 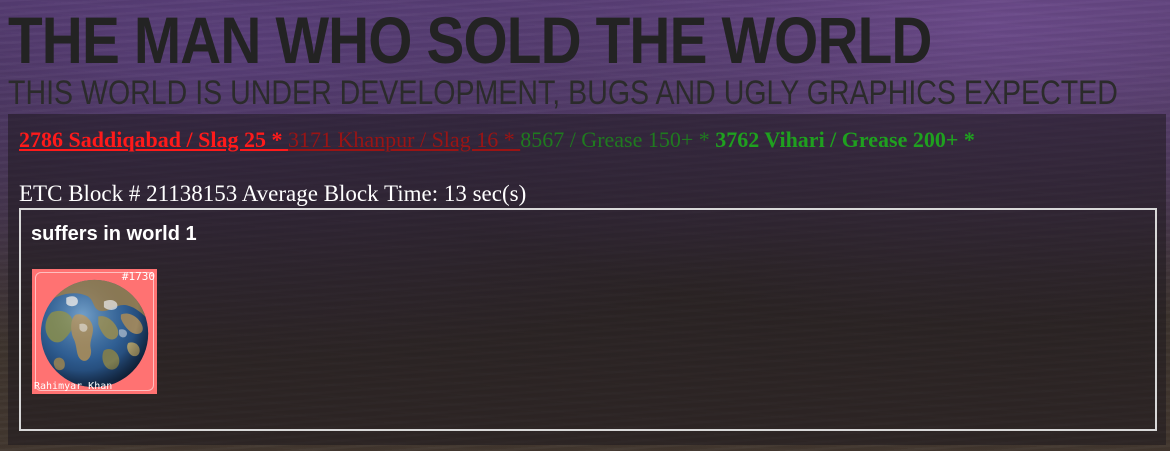 I want to click on ticker-item-vihari: 3762 Vihari / Grease 200+ *, so click(x=845, y=139).